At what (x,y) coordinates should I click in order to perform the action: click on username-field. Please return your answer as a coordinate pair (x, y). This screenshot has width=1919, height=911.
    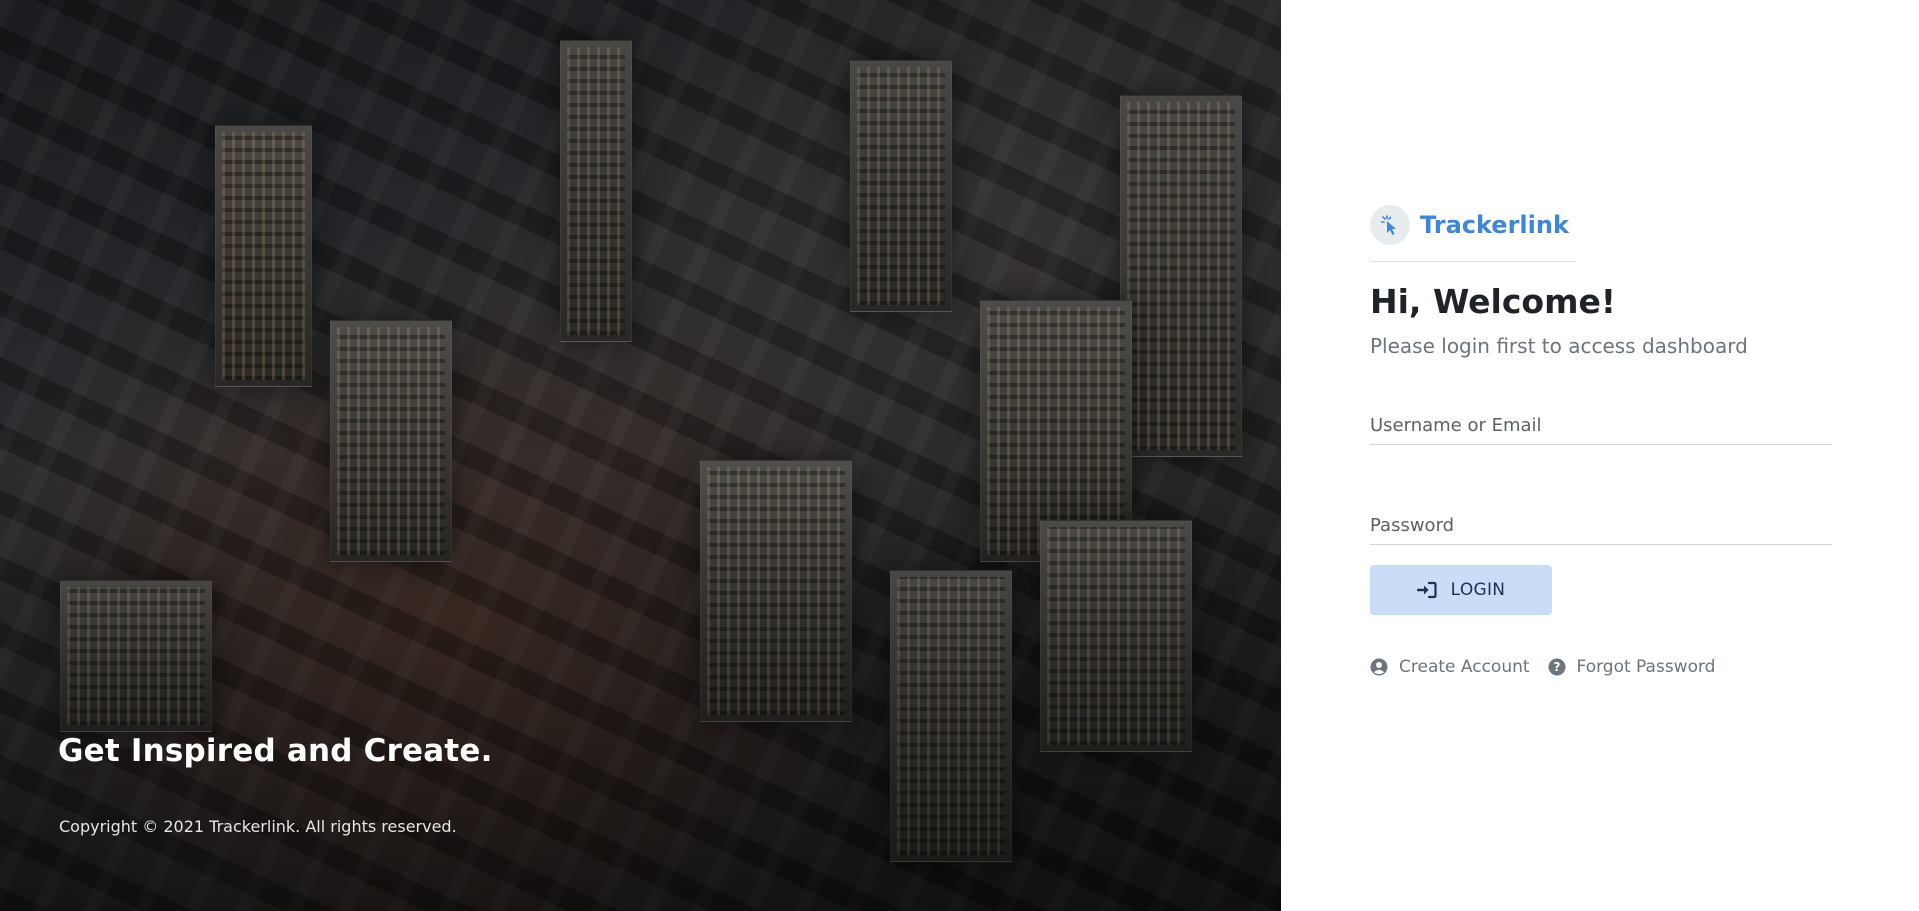
    Looking at the image, I should click on (1601, 423).